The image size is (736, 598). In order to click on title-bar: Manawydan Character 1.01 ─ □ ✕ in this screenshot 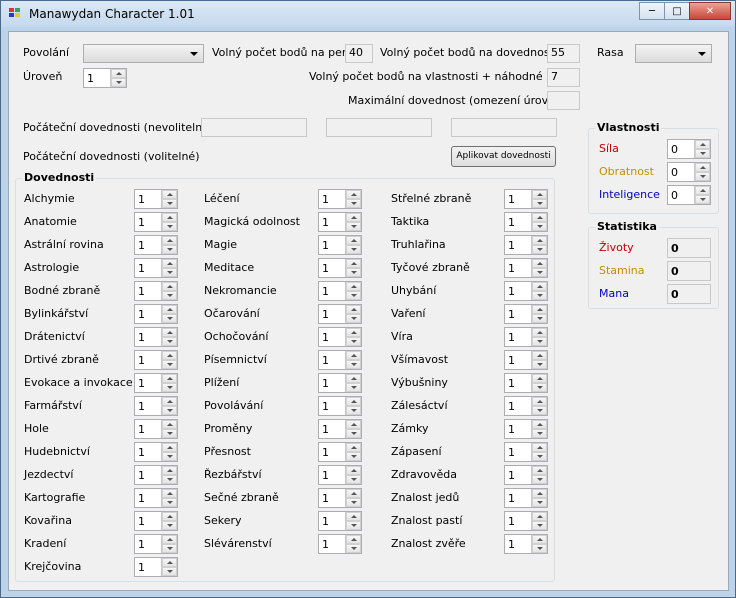, I will do `click(368, 14)`.